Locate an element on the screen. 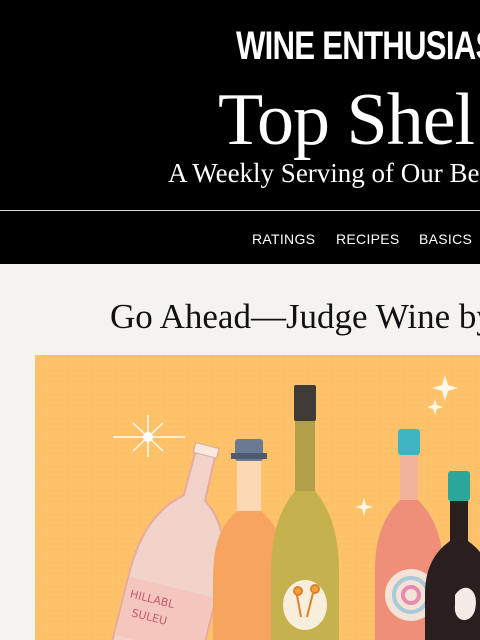 The width and height of the screenshot is (480, 640). nav-item-basics: BASICS is located at coordinates (445, 239).